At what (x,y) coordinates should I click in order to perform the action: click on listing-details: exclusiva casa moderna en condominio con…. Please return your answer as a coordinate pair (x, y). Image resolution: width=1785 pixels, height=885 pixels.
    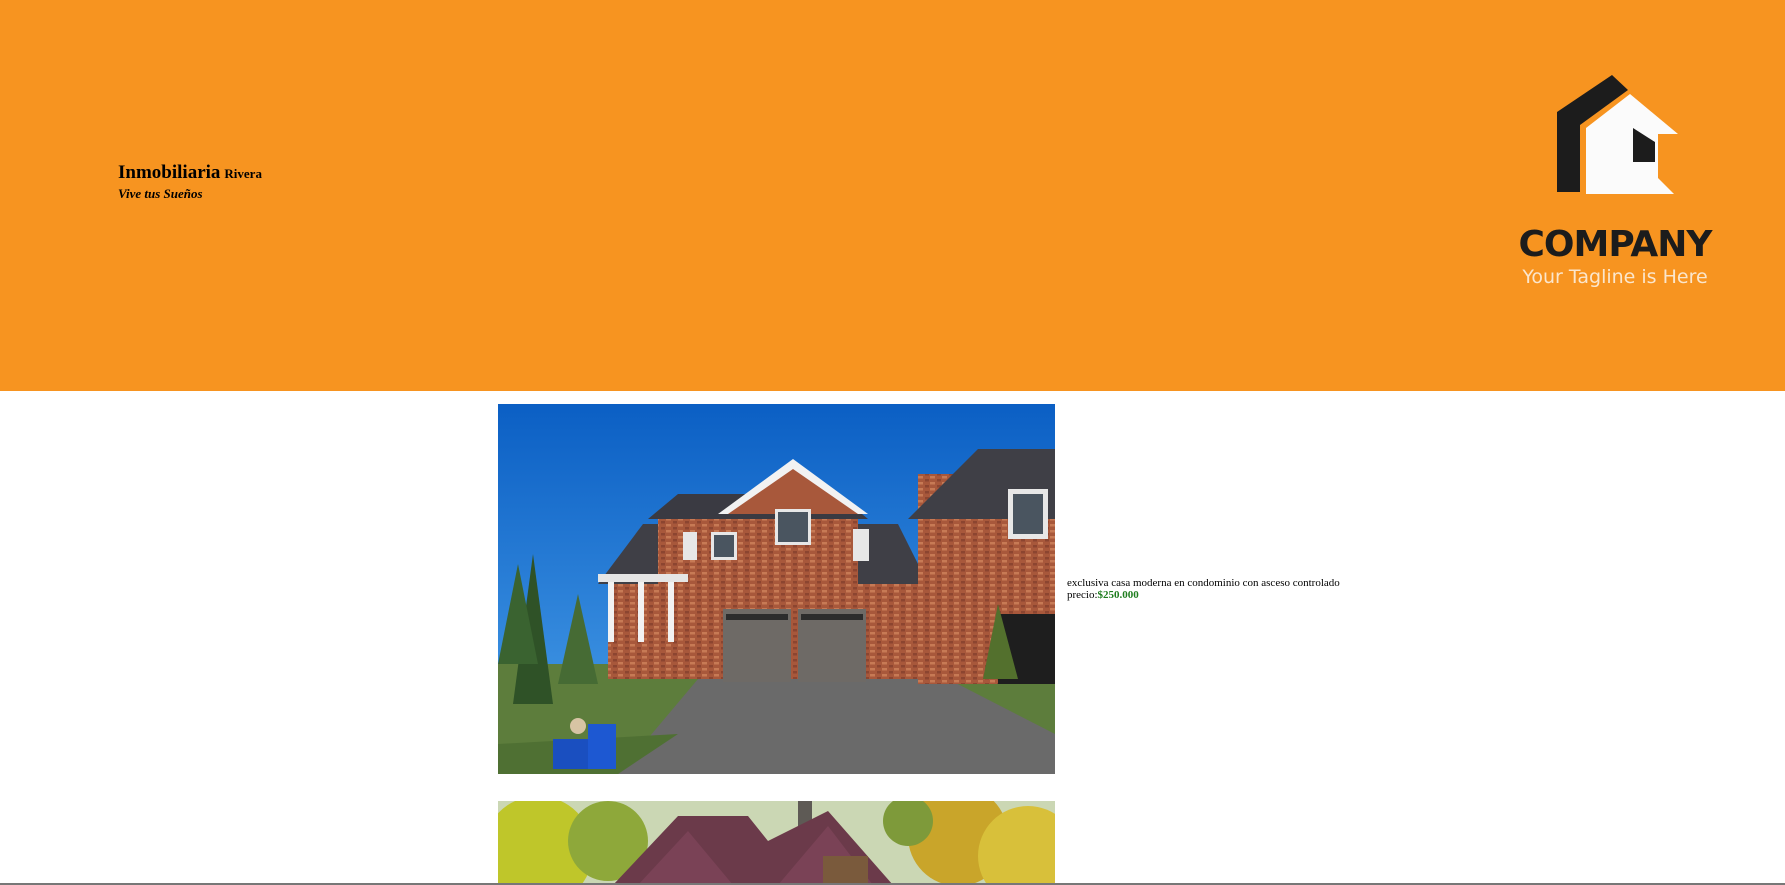
    Looking at the image, I should click on (1203, 589).